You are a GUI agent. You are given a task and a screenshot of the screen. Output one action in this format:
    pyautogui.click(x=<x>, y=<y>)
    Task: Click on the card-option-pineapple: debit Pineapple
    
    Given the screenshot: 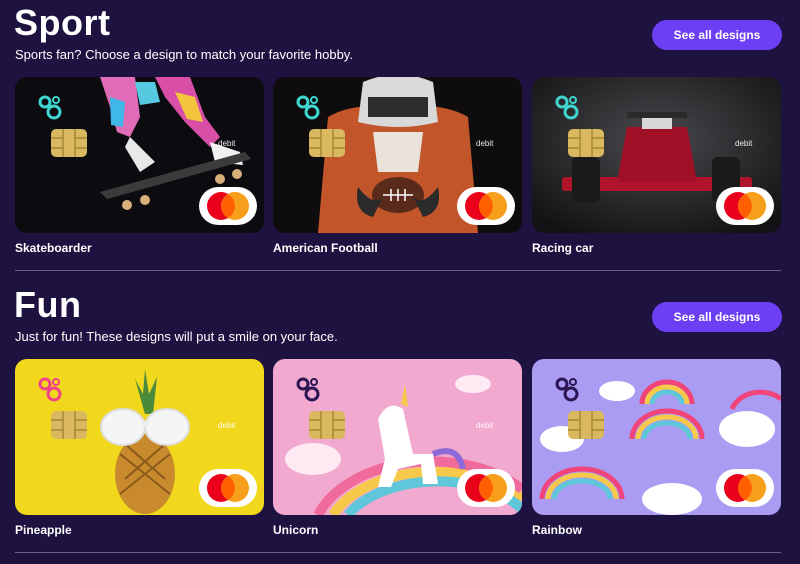 What is the action you would take?
    pyautogui.click(x=139, y=448)
    